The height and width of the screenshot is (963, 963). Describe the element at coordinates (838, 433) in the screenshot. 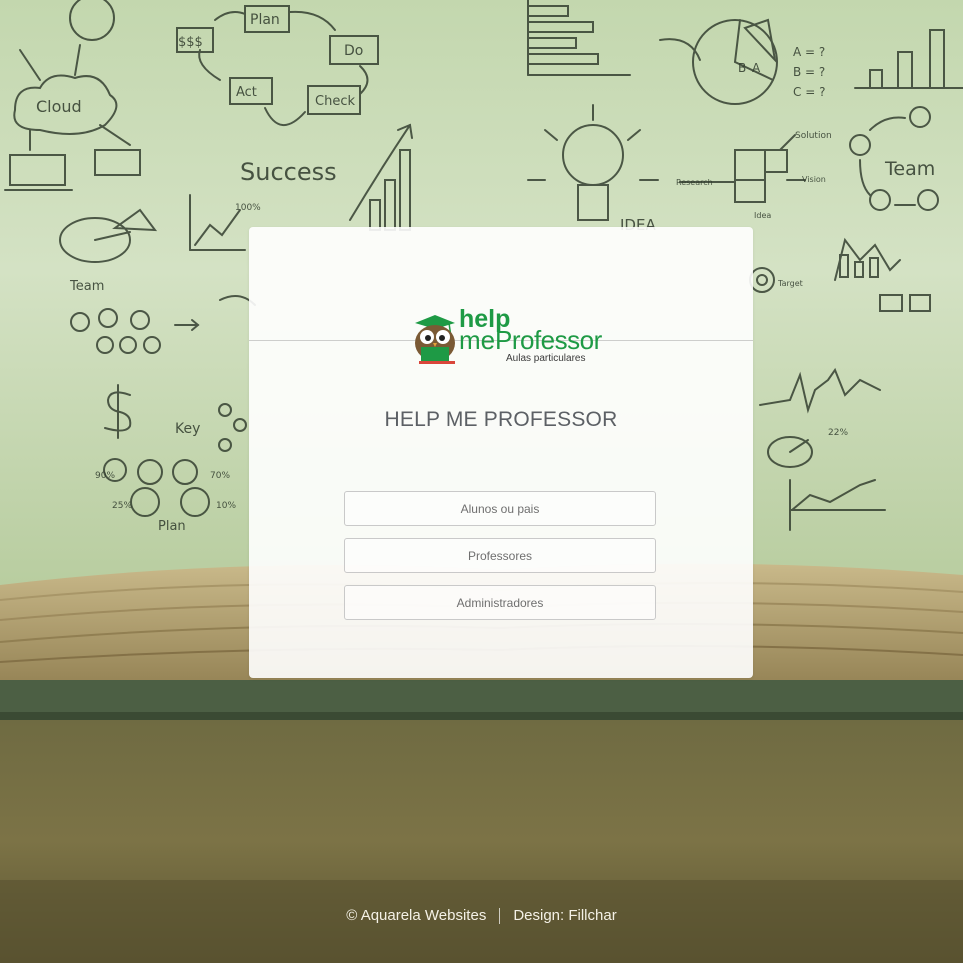

I see `svg-text: 22%` at that location.